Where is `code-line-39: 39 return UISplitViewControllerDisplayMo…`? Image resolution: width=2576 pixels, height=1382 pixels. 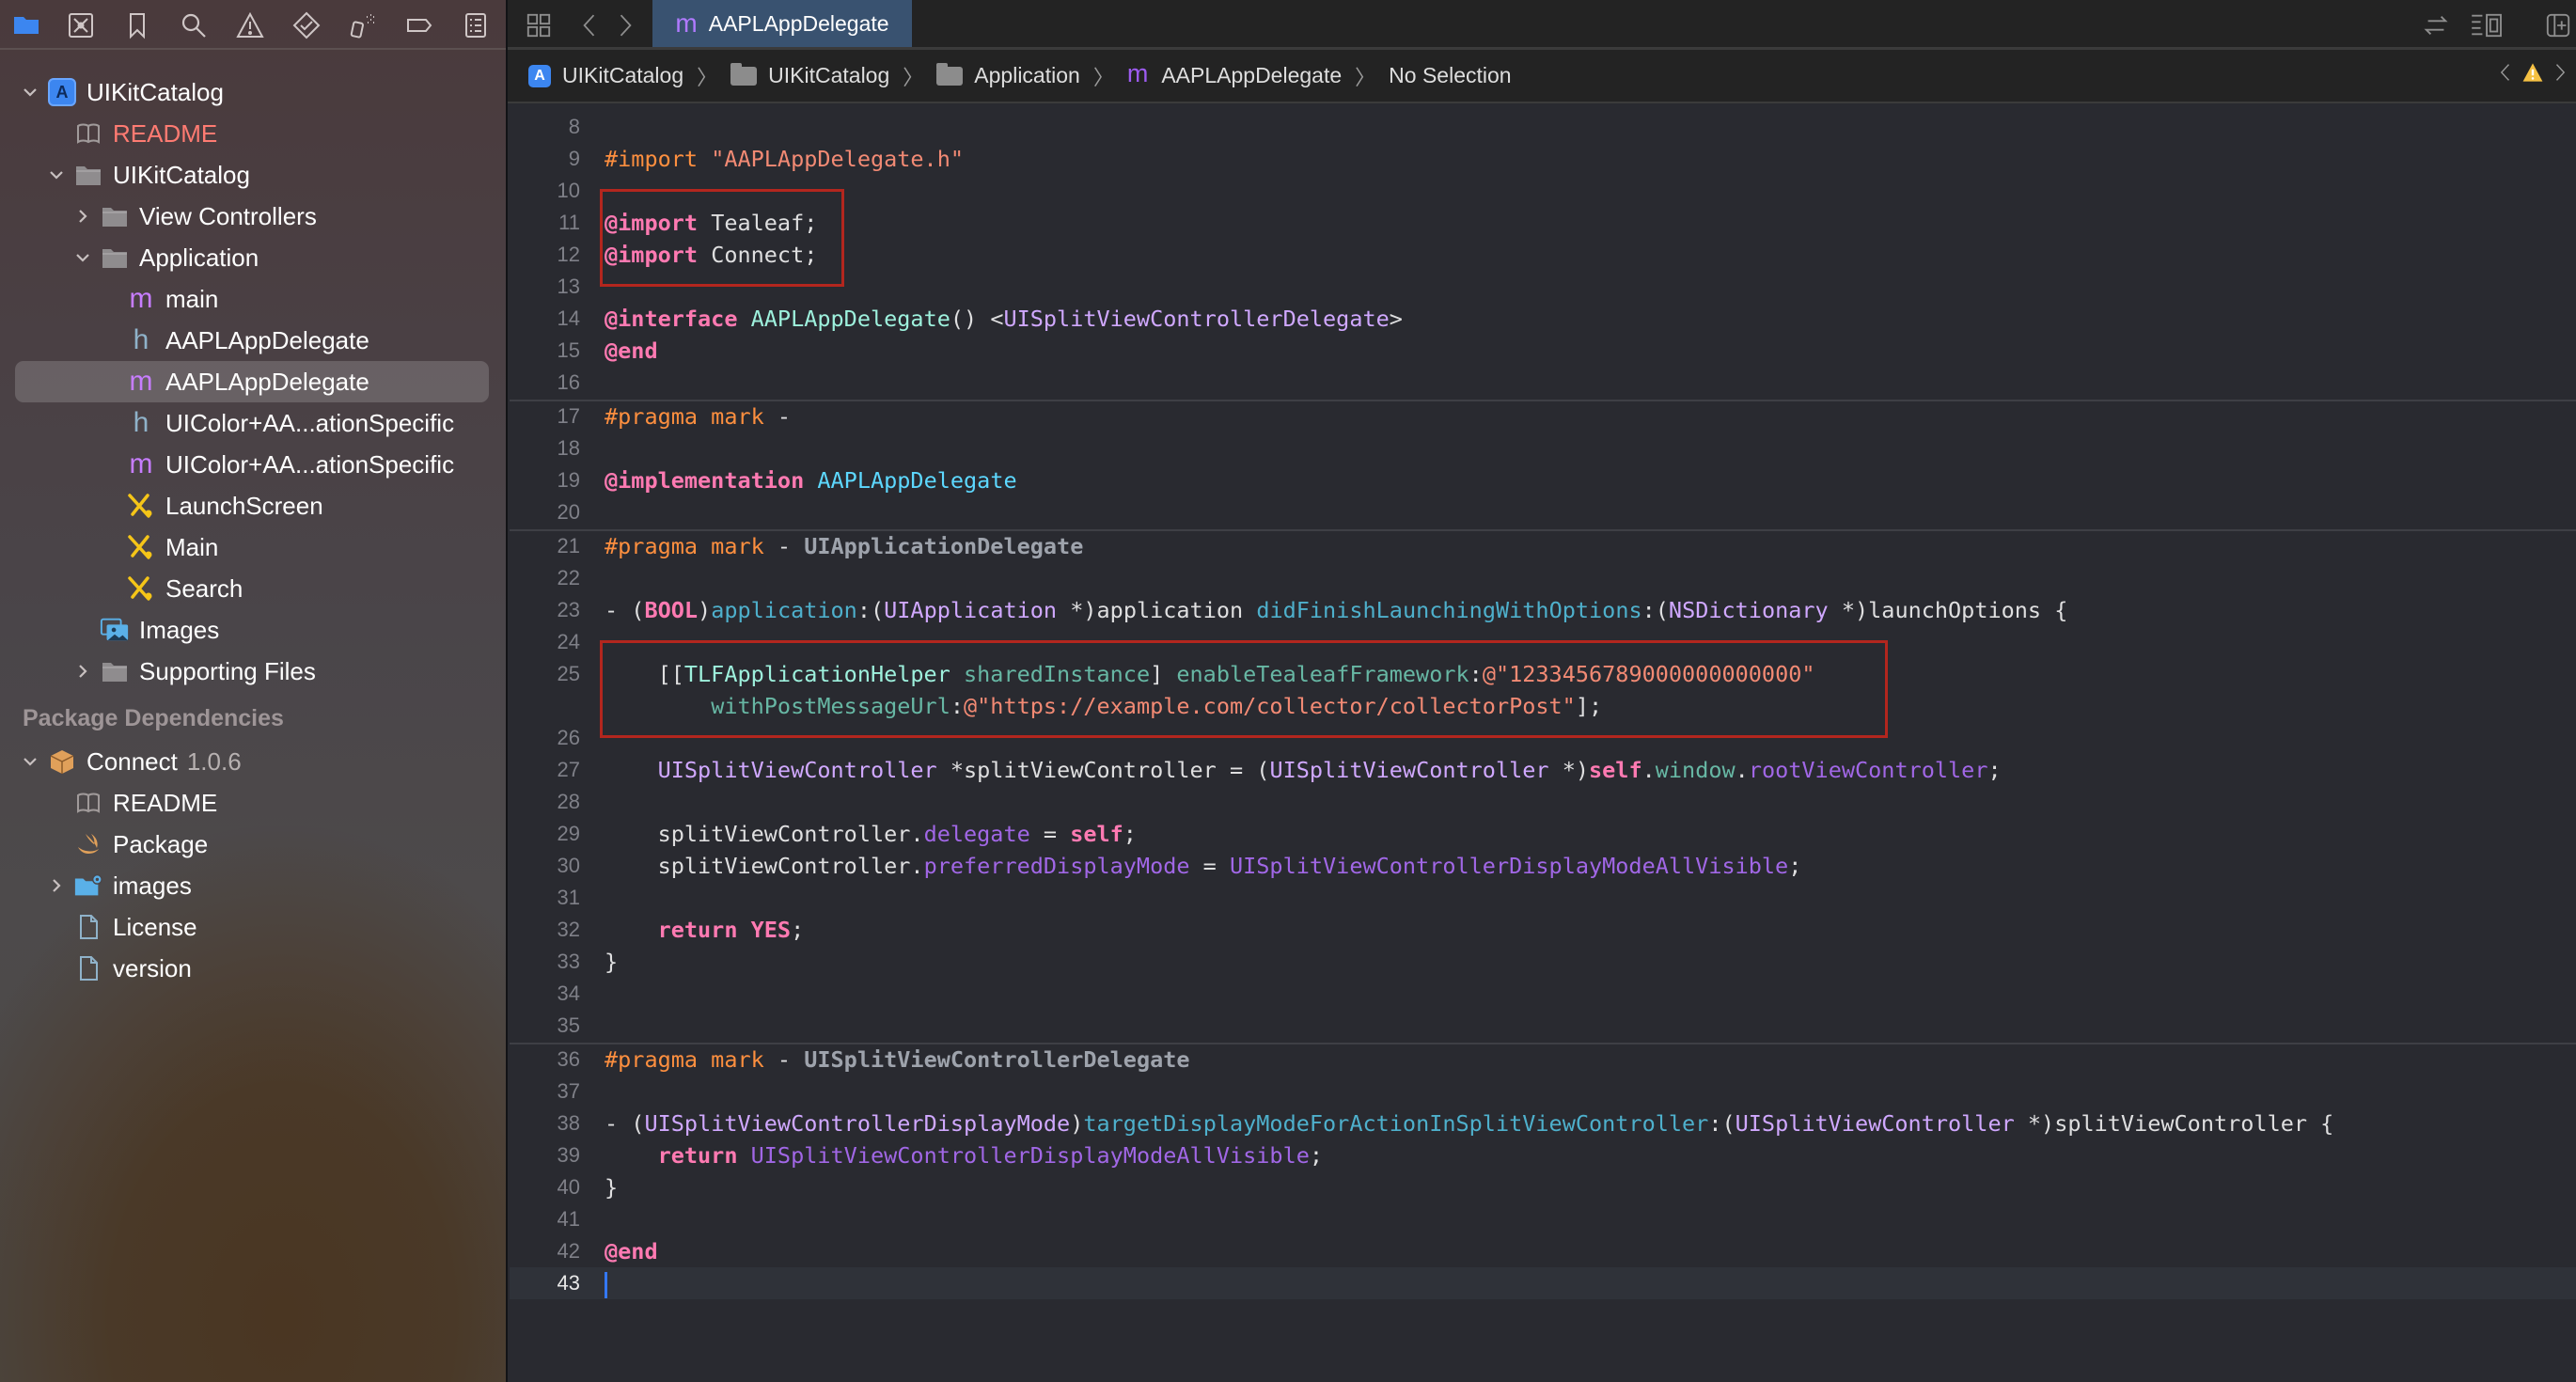
code-line-39: 39 return UISplitViewControllerDisplayMo… is located at coordinates (1543, 1155).